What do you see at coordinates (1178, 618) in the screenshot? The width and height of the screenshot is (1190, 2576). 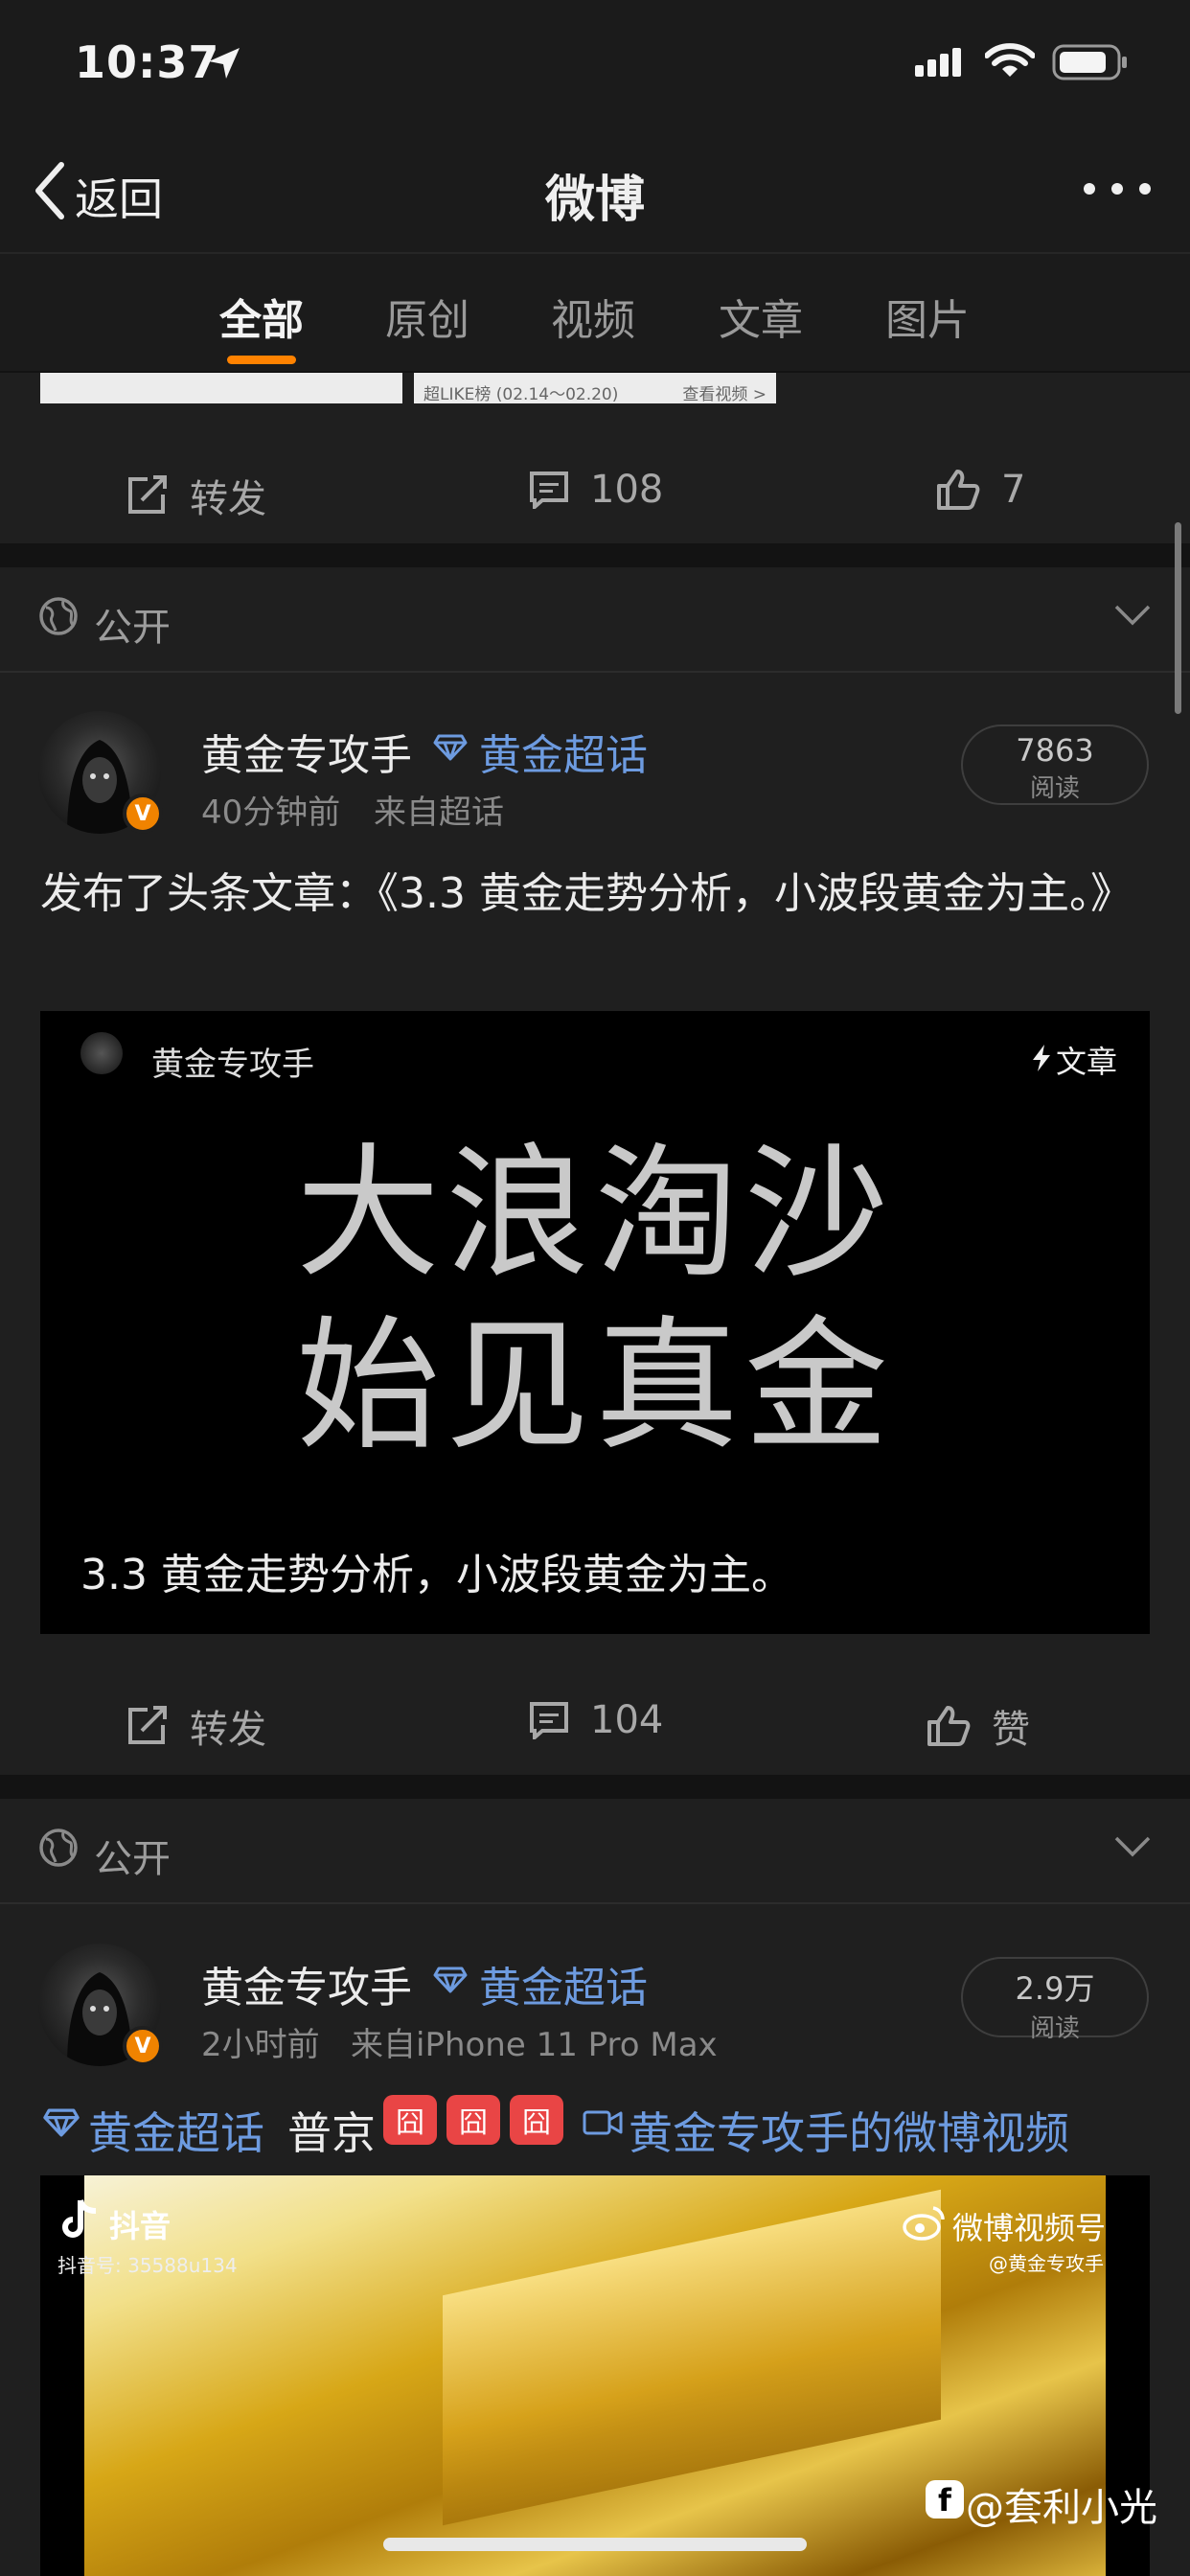 I see `scrollbar` at bounding box center [1178, 618].